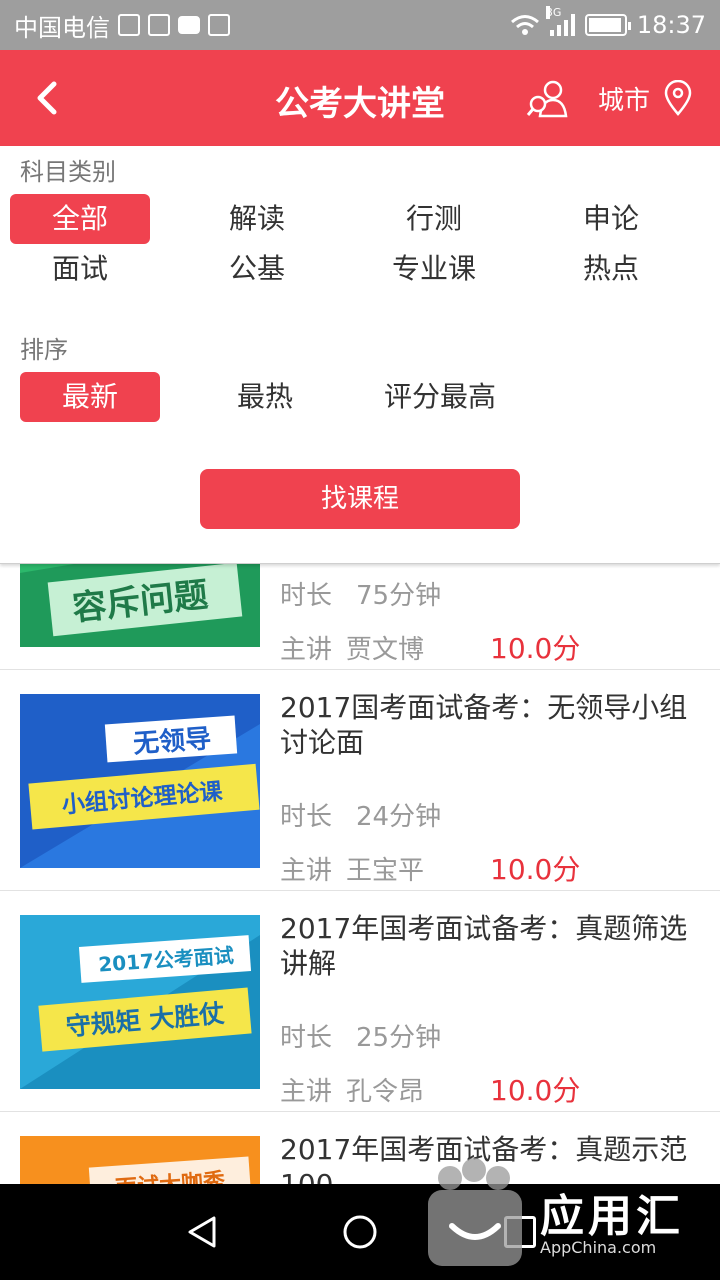  What do you see at coordinates (605, 25) in the screenshot?
I see `battery-level` at bounding box center [605, 25].